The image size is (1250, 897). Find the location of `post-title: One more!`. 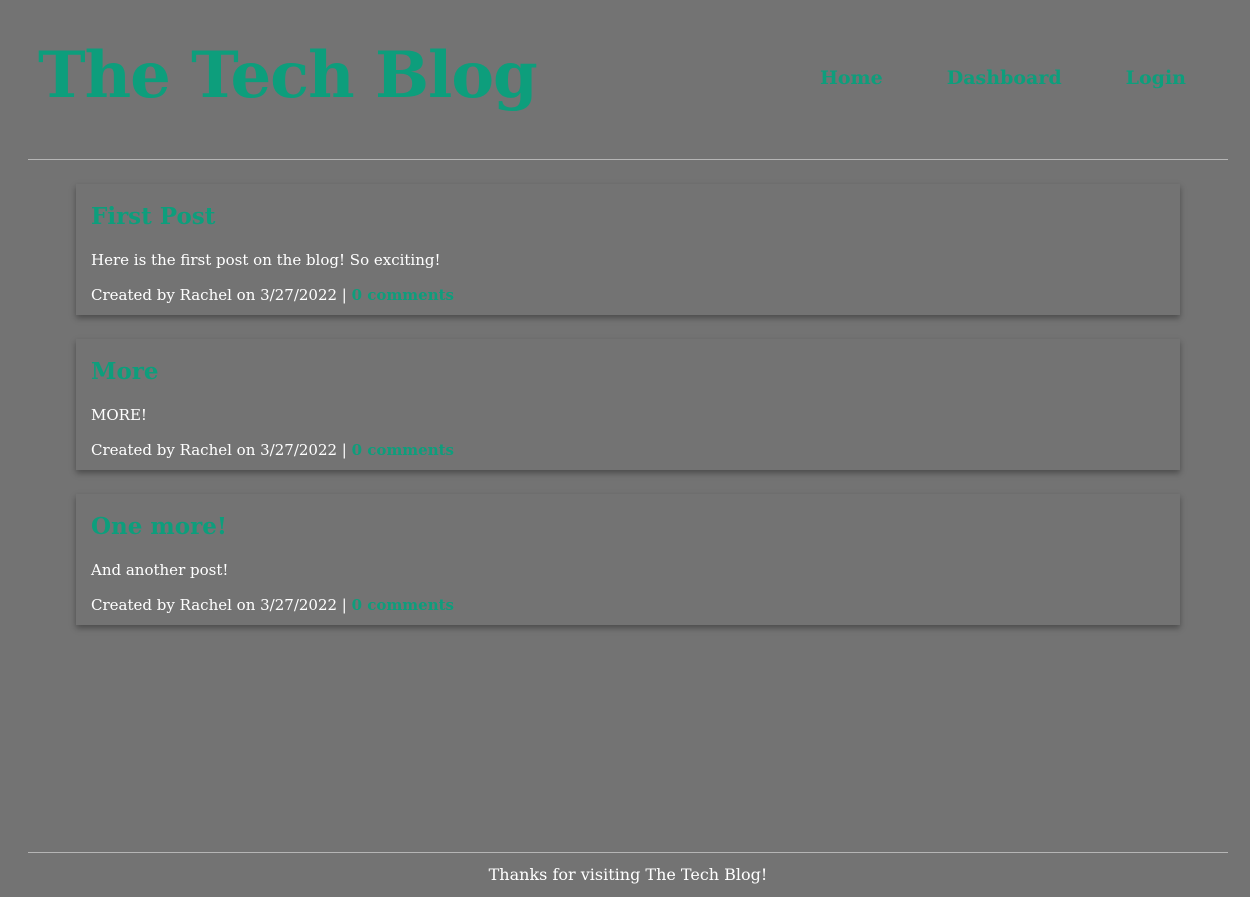

post-title: One more! is located at coordinates (628, 527).